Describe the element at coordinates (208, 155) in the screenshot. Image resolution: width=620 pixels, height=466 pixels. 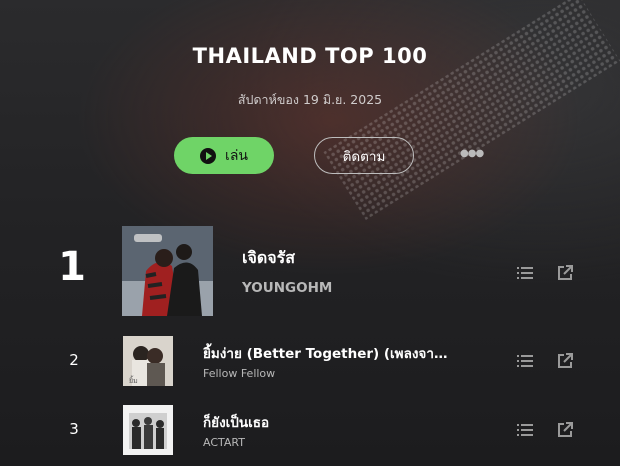
I see `play-icon` at that location.